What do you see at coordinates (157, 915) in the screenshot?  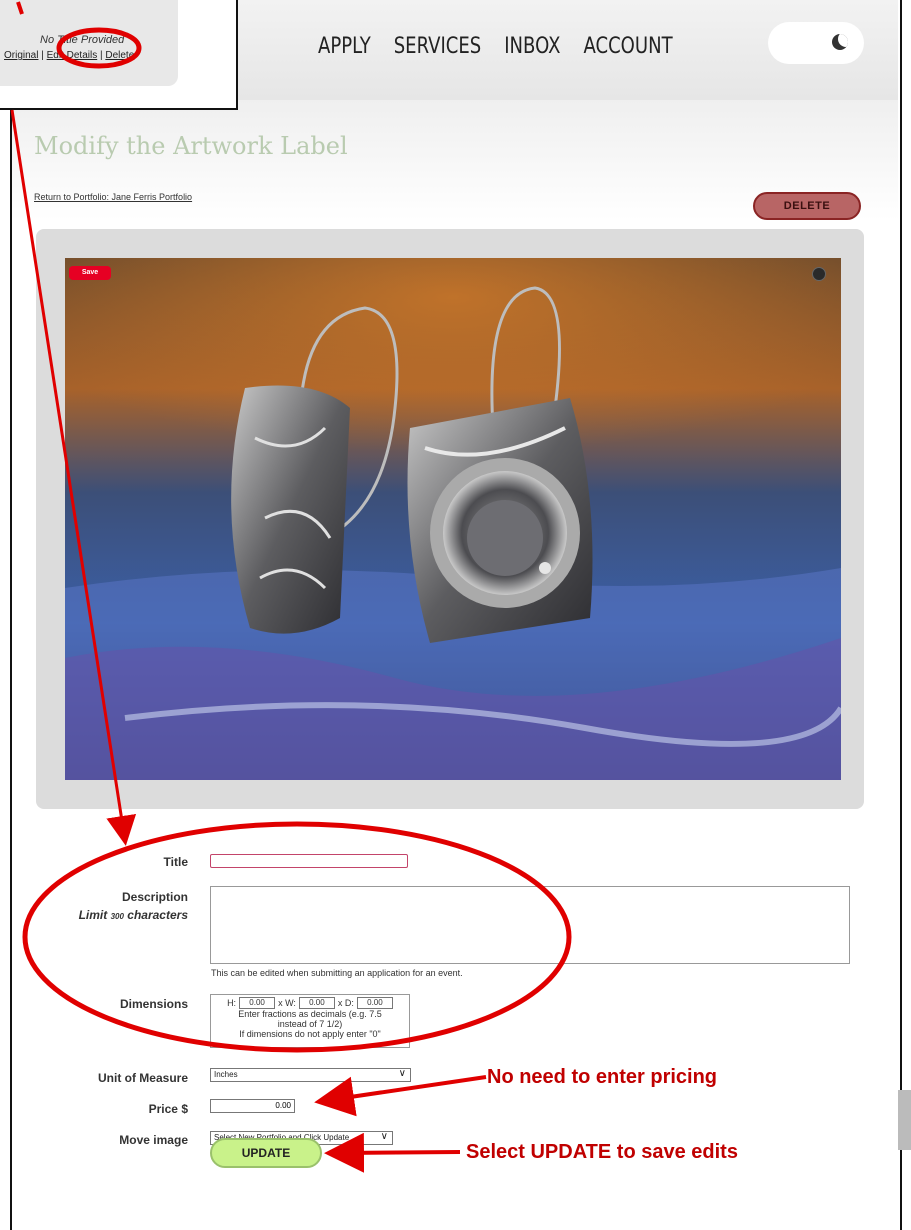 I see `limit-suffix: characters` at bounding box center [157, 915].